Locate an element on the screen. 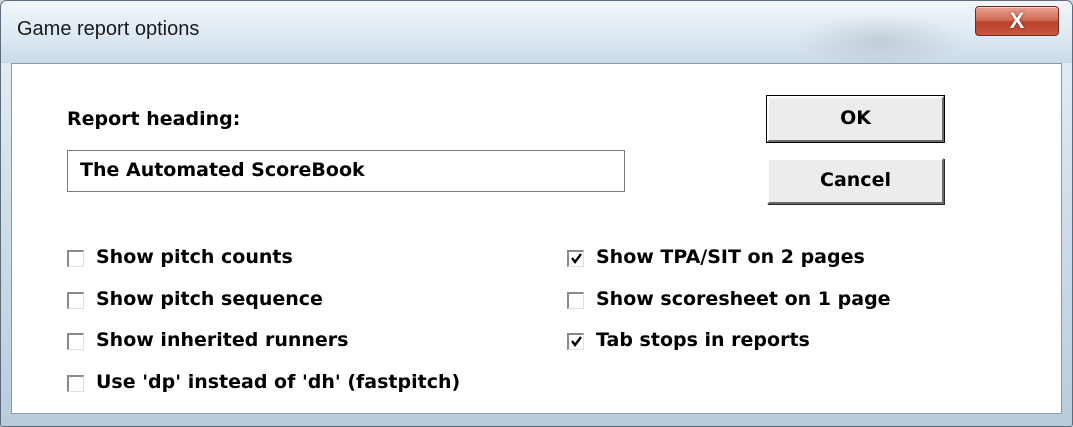  option-label: Use 'dp' instead of 'dh' (fastpitch) is located at coordinates (278, 382).